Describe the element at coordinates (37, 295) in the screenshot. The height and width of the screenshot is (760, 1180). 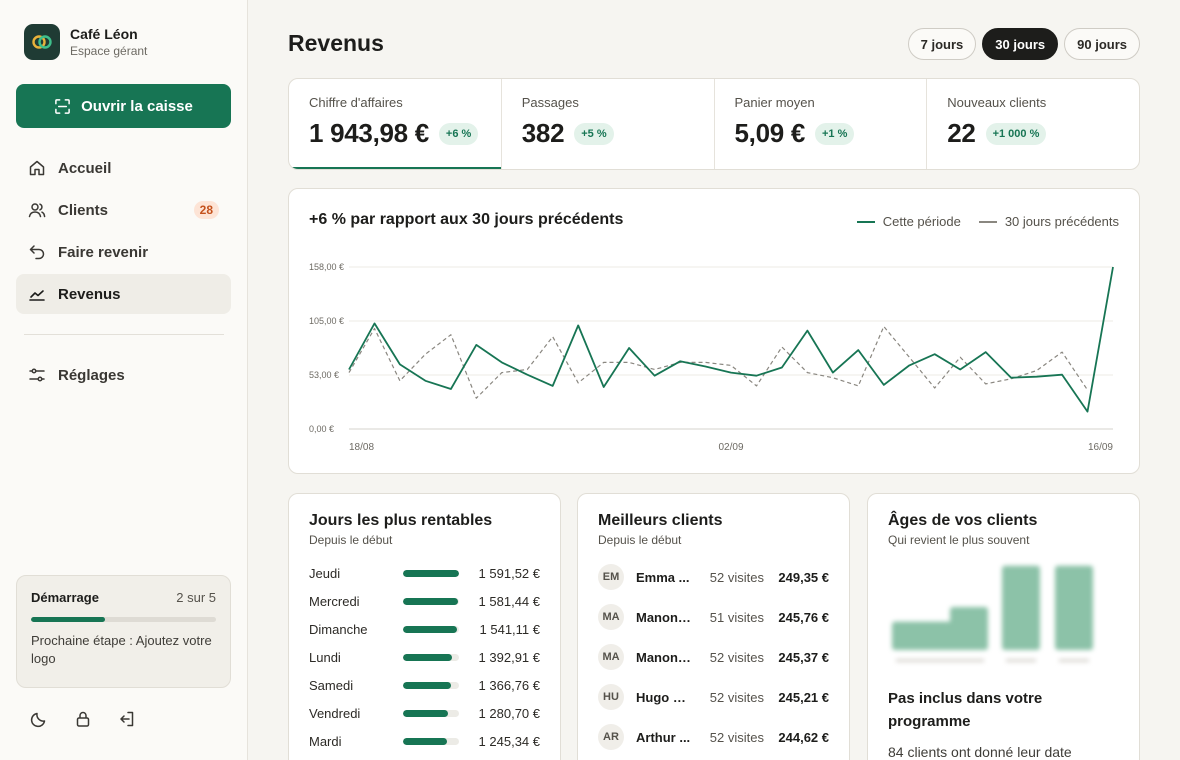
I see `trend-icon` at that location.